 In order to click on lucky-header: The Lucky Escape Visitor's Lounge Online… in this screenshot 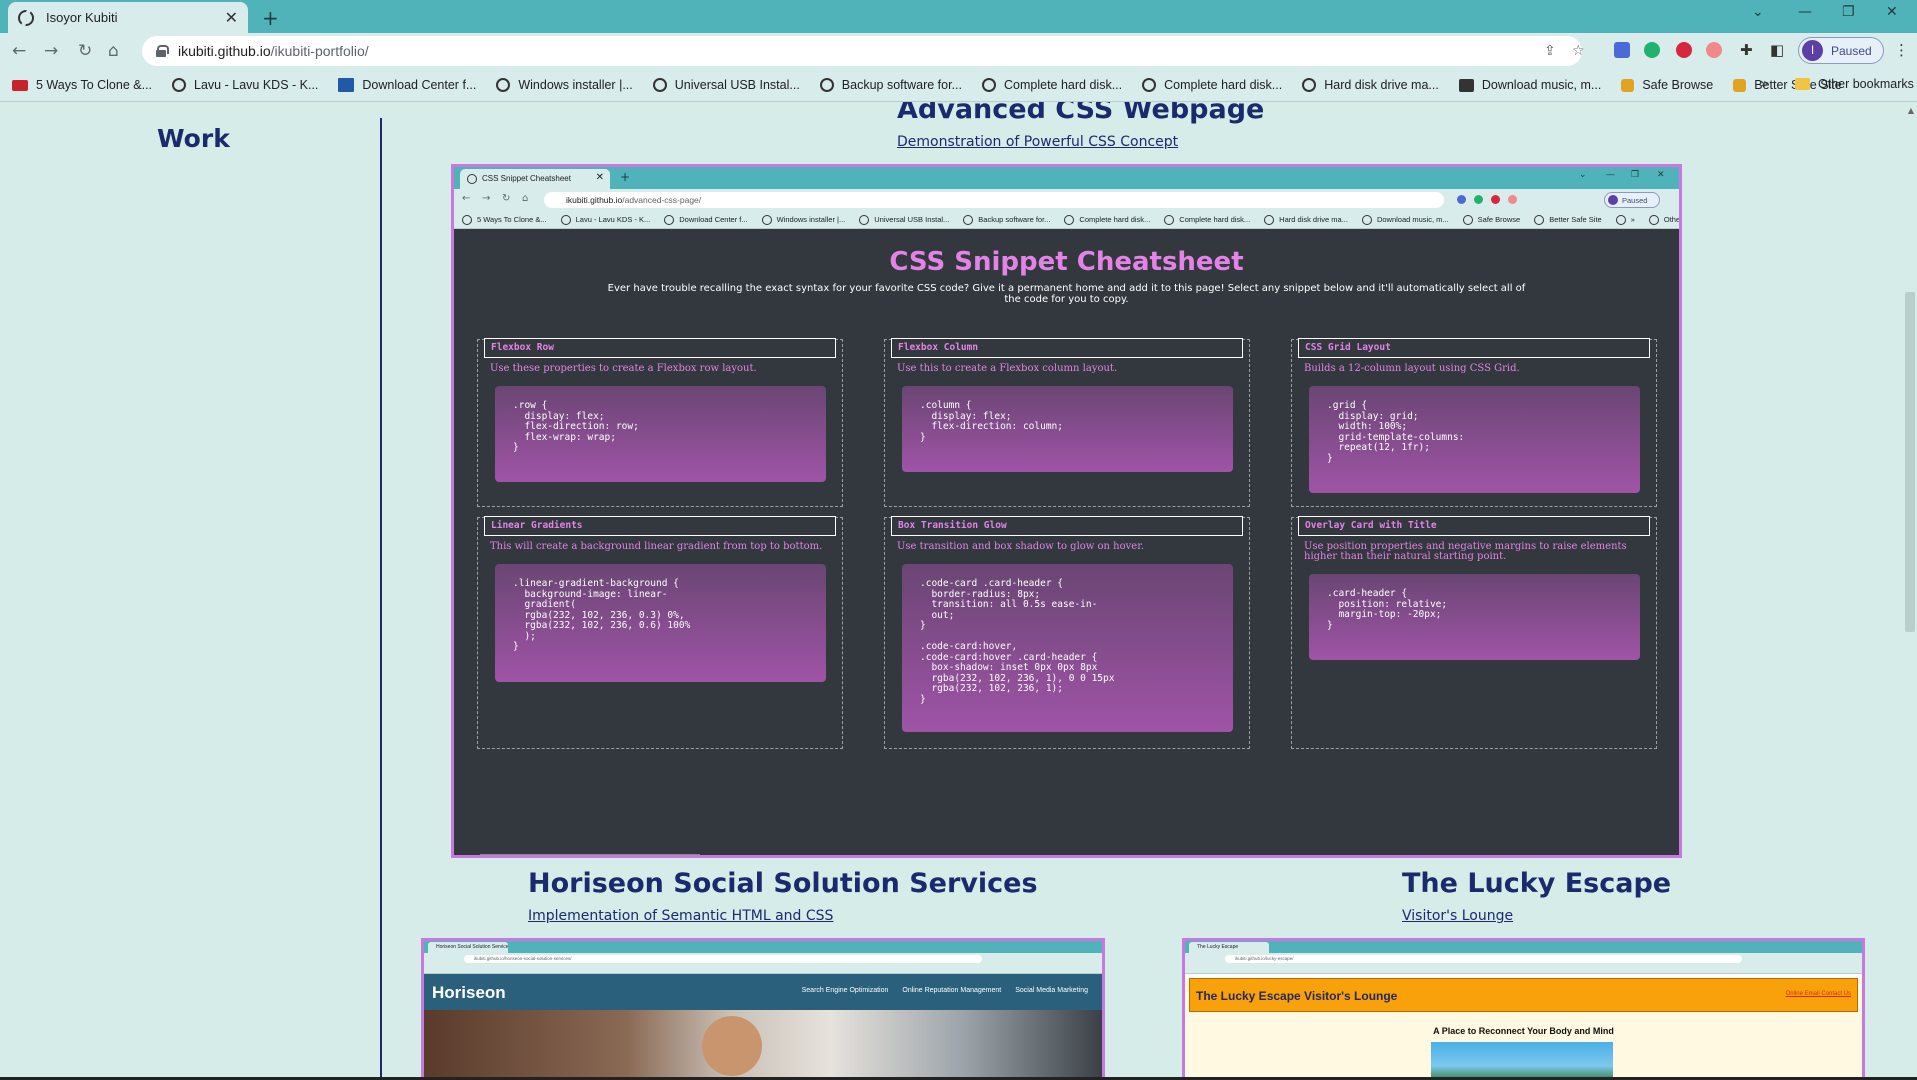, I will do `click(1523, 995)`.